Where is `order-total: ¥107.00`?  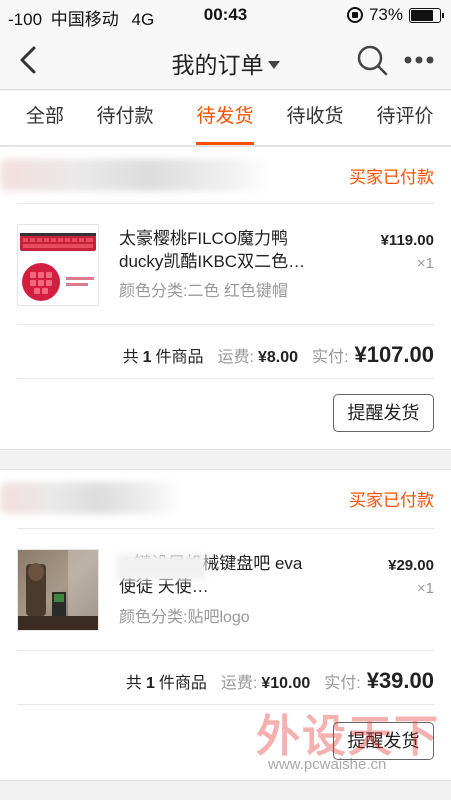
order-total: ¥107.00 is located at coordinates (394, 354).